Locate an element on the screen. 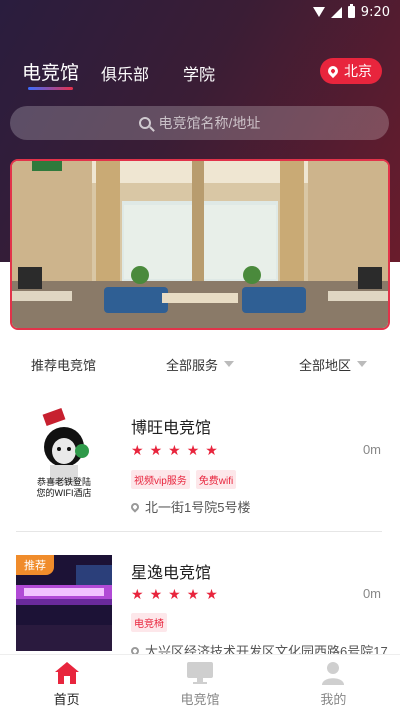  monitor-icon is located at coordinates (199, 673).